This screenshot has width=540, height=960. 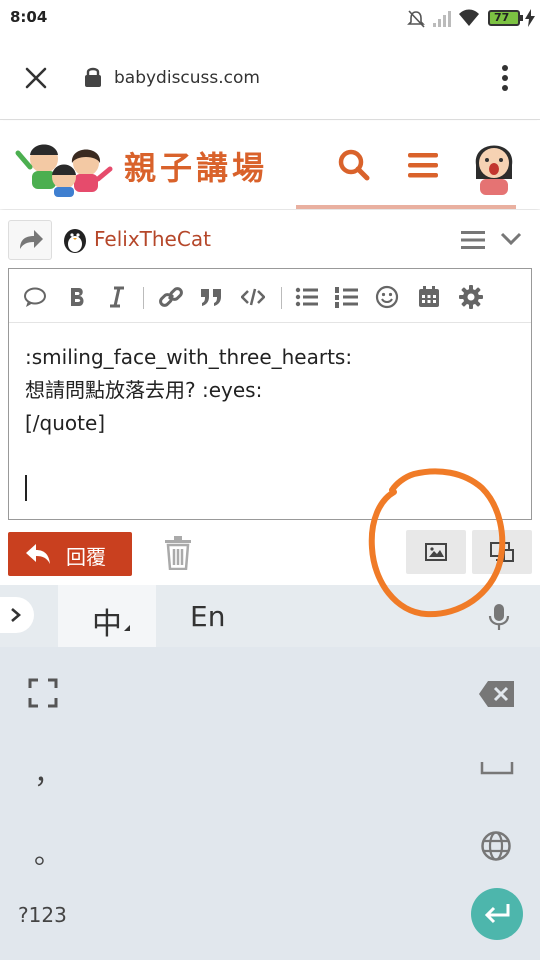 I want to click on action-row: 回覆, so click(x=270, y=553).